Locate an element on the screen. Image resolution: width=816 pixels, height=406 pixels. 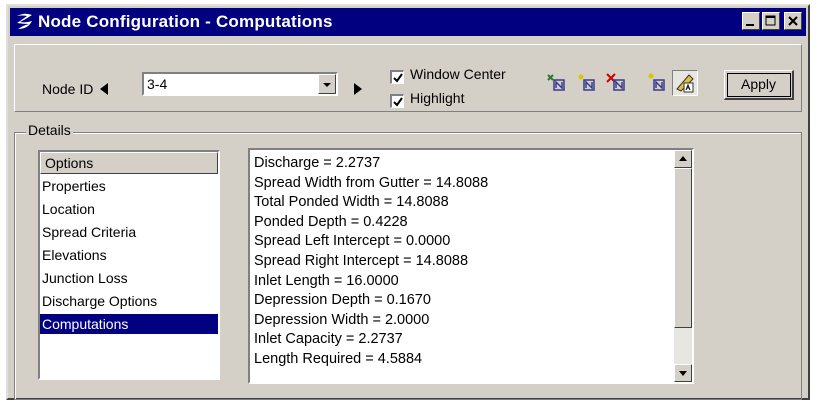
scroll-up-icon is located at coordinates (683, 158).